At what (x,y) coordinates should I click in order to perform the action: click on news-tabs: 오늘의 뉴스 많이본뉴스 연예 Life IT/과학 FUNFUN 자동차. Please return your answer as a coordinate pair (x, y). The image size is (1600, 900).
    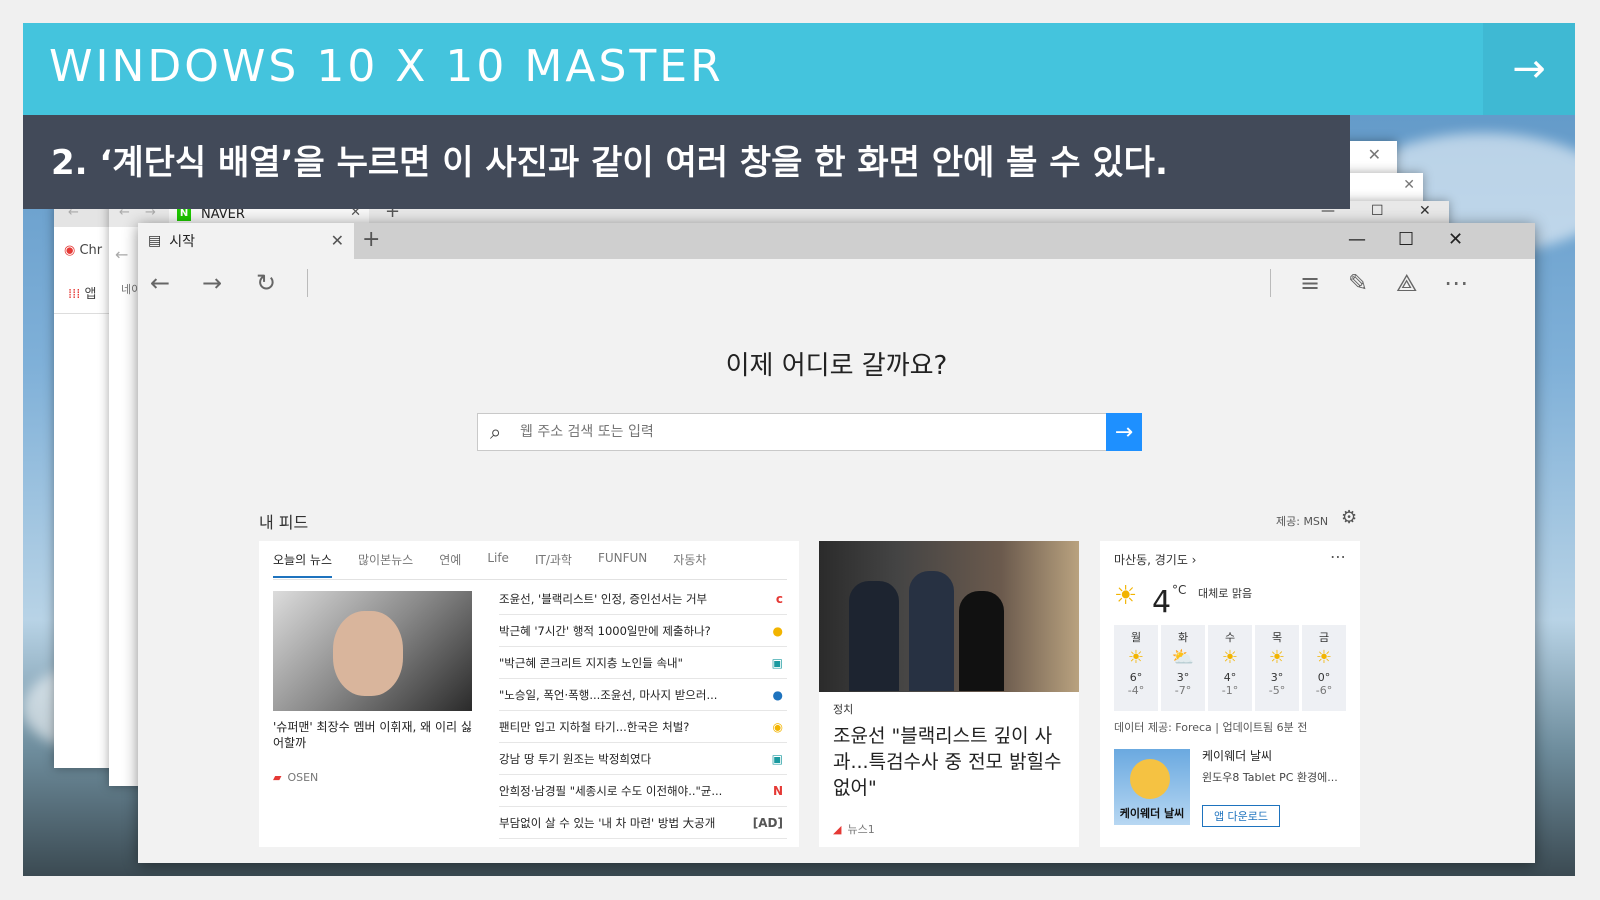
    Looking at the image, I should click on (502, 564).